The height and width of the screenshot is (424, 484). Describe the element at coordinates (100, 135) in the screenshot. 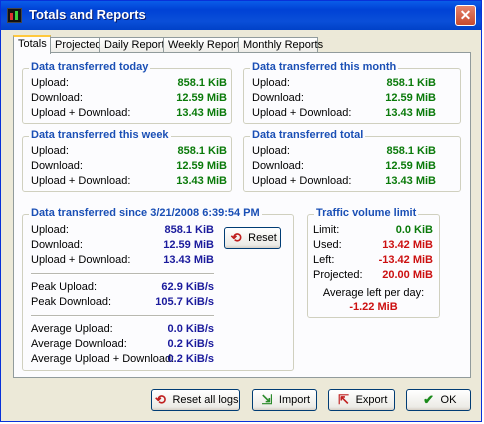

I see `week-title: Data transferred this week` at that location.